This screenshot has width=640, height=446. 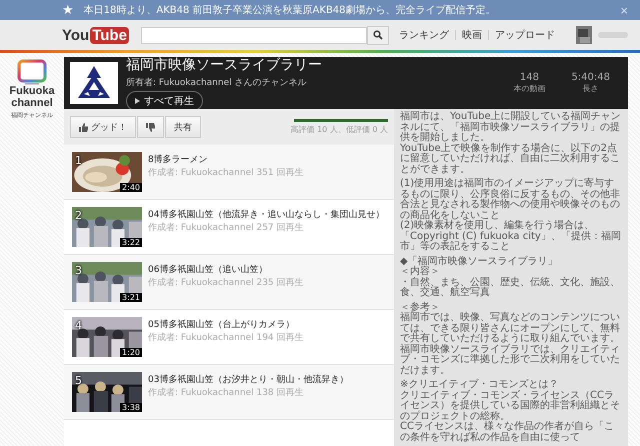 What do you see at coordinates (226, 324) in the screenshot?
I see `video-title: 05博多祇園山笠（台上がりカメラ）` at bounding box center [226, 324].